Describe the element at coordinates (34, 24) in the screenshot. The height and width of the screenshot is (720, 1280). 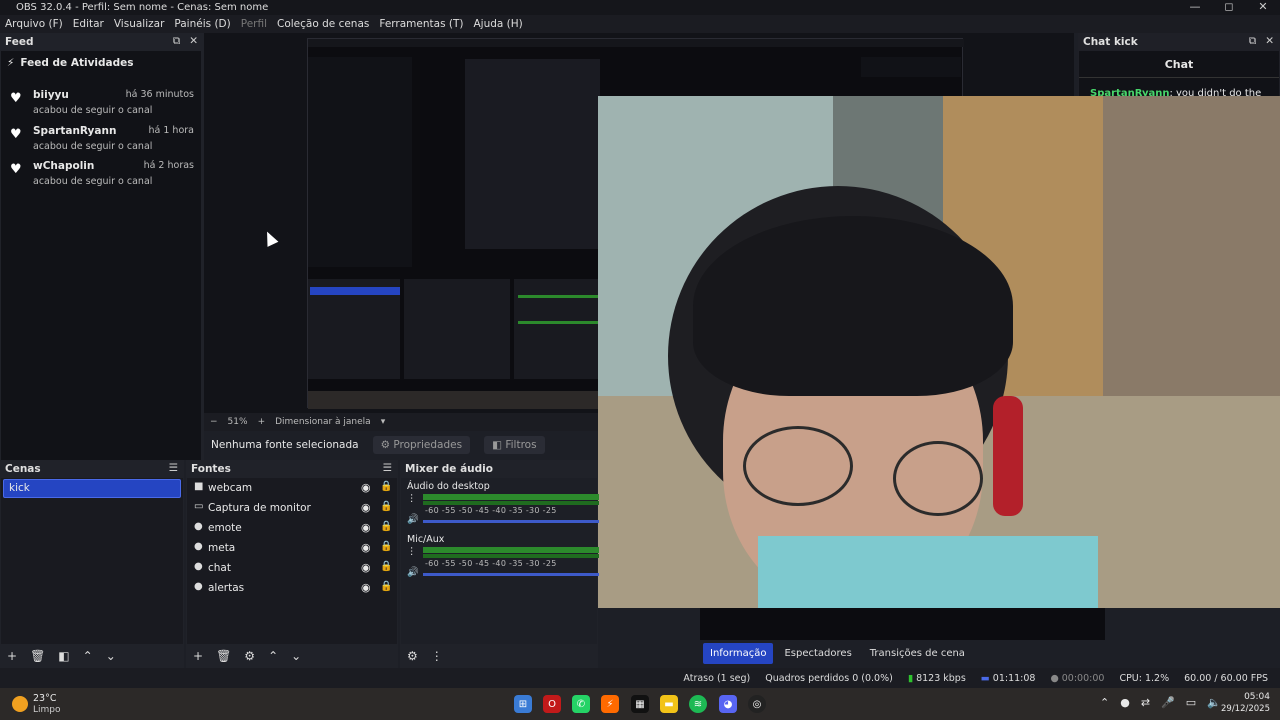
I see `menu-arquivo: Arquivo (F)` at that location.